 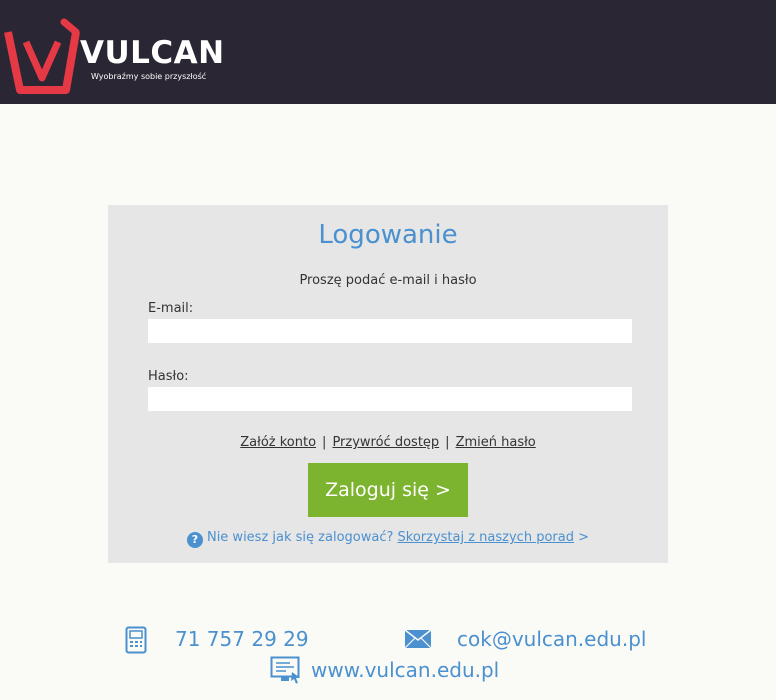 I want to click on contact-phone: 71 757 29 29, so click(x=242, y=639).